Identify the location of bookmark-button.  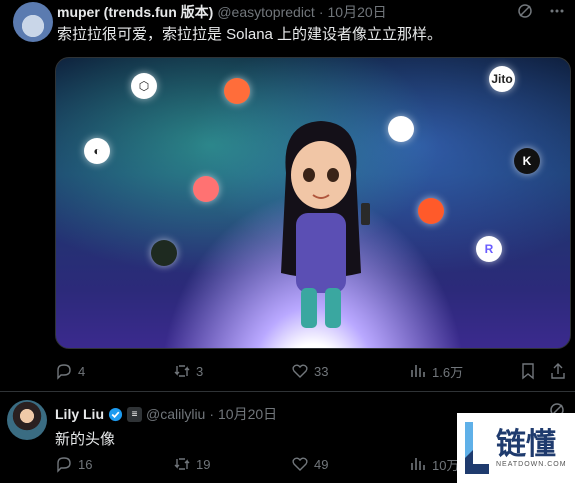
(534, 371).